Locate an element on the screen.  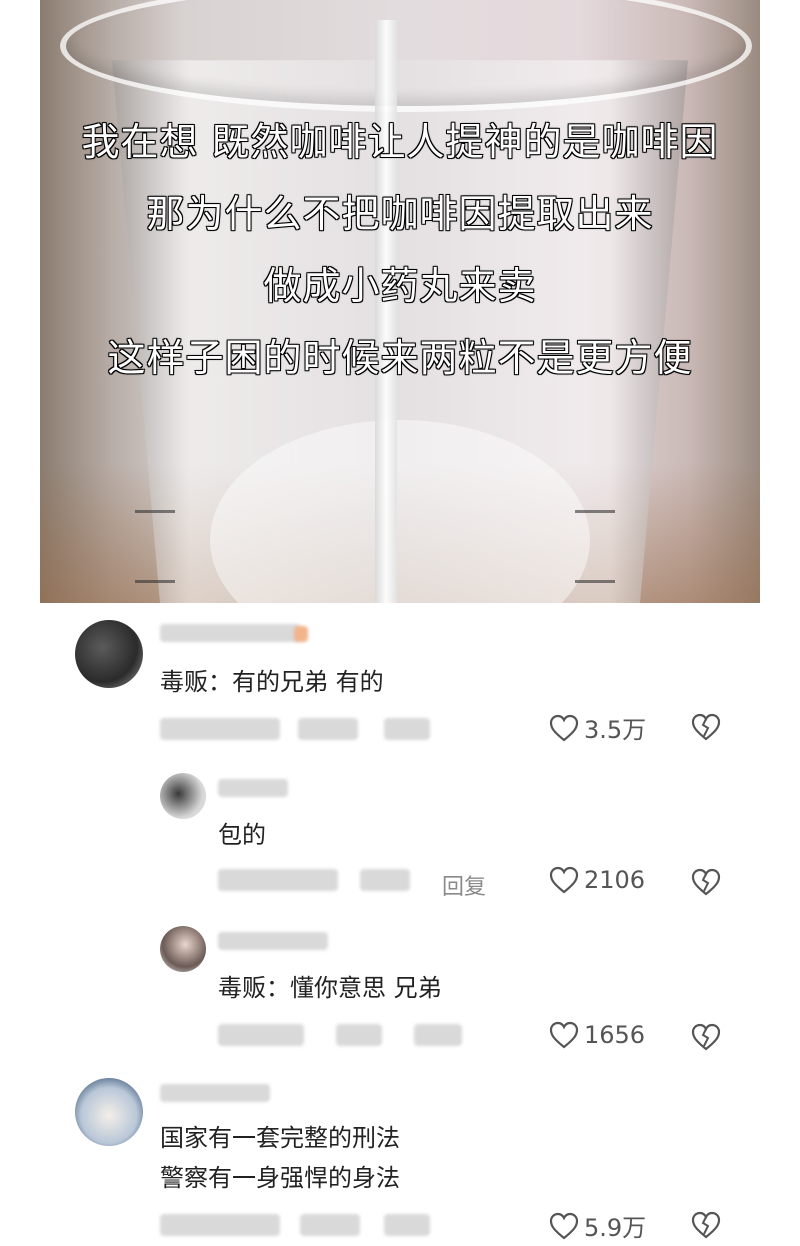
comment-text: 毒贩：有的兄弟 有的 is located at coordinates (272, 682).